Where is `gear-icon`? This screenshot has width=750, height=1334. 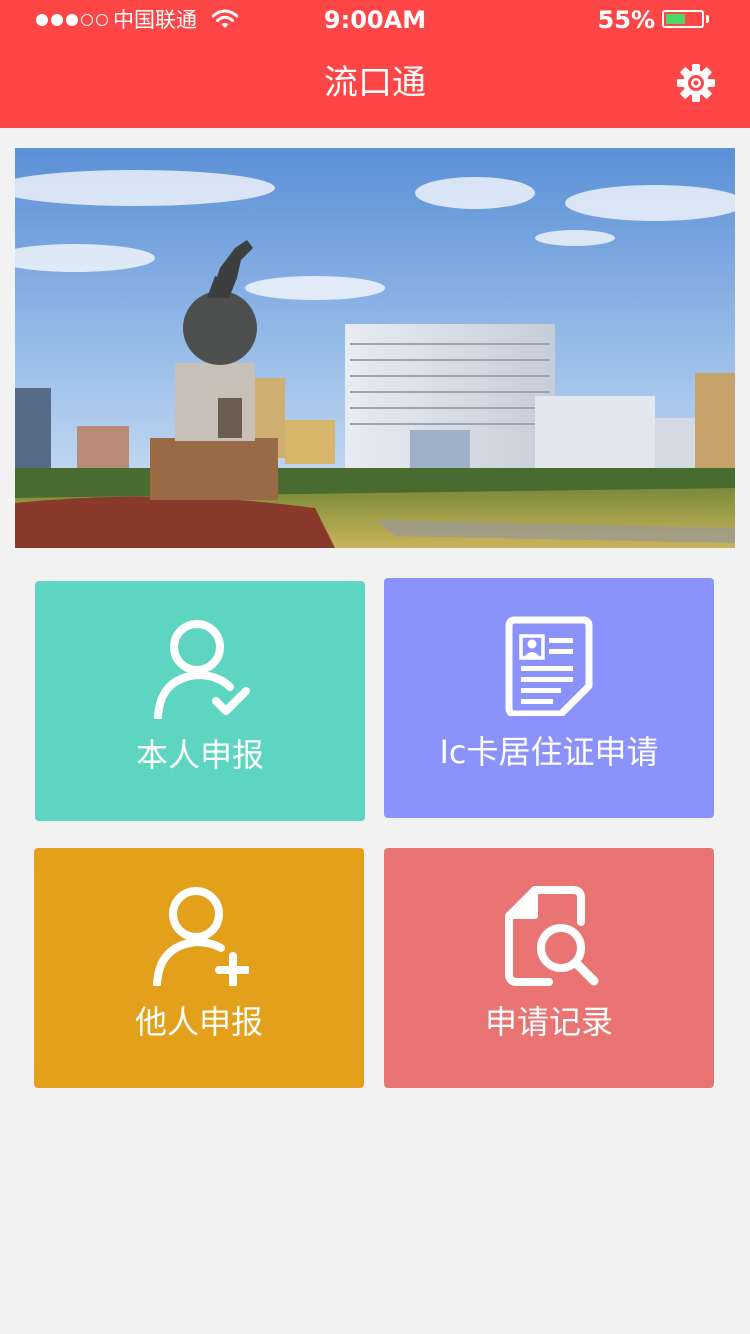 gear-icon is located at coordinates (696, 83).